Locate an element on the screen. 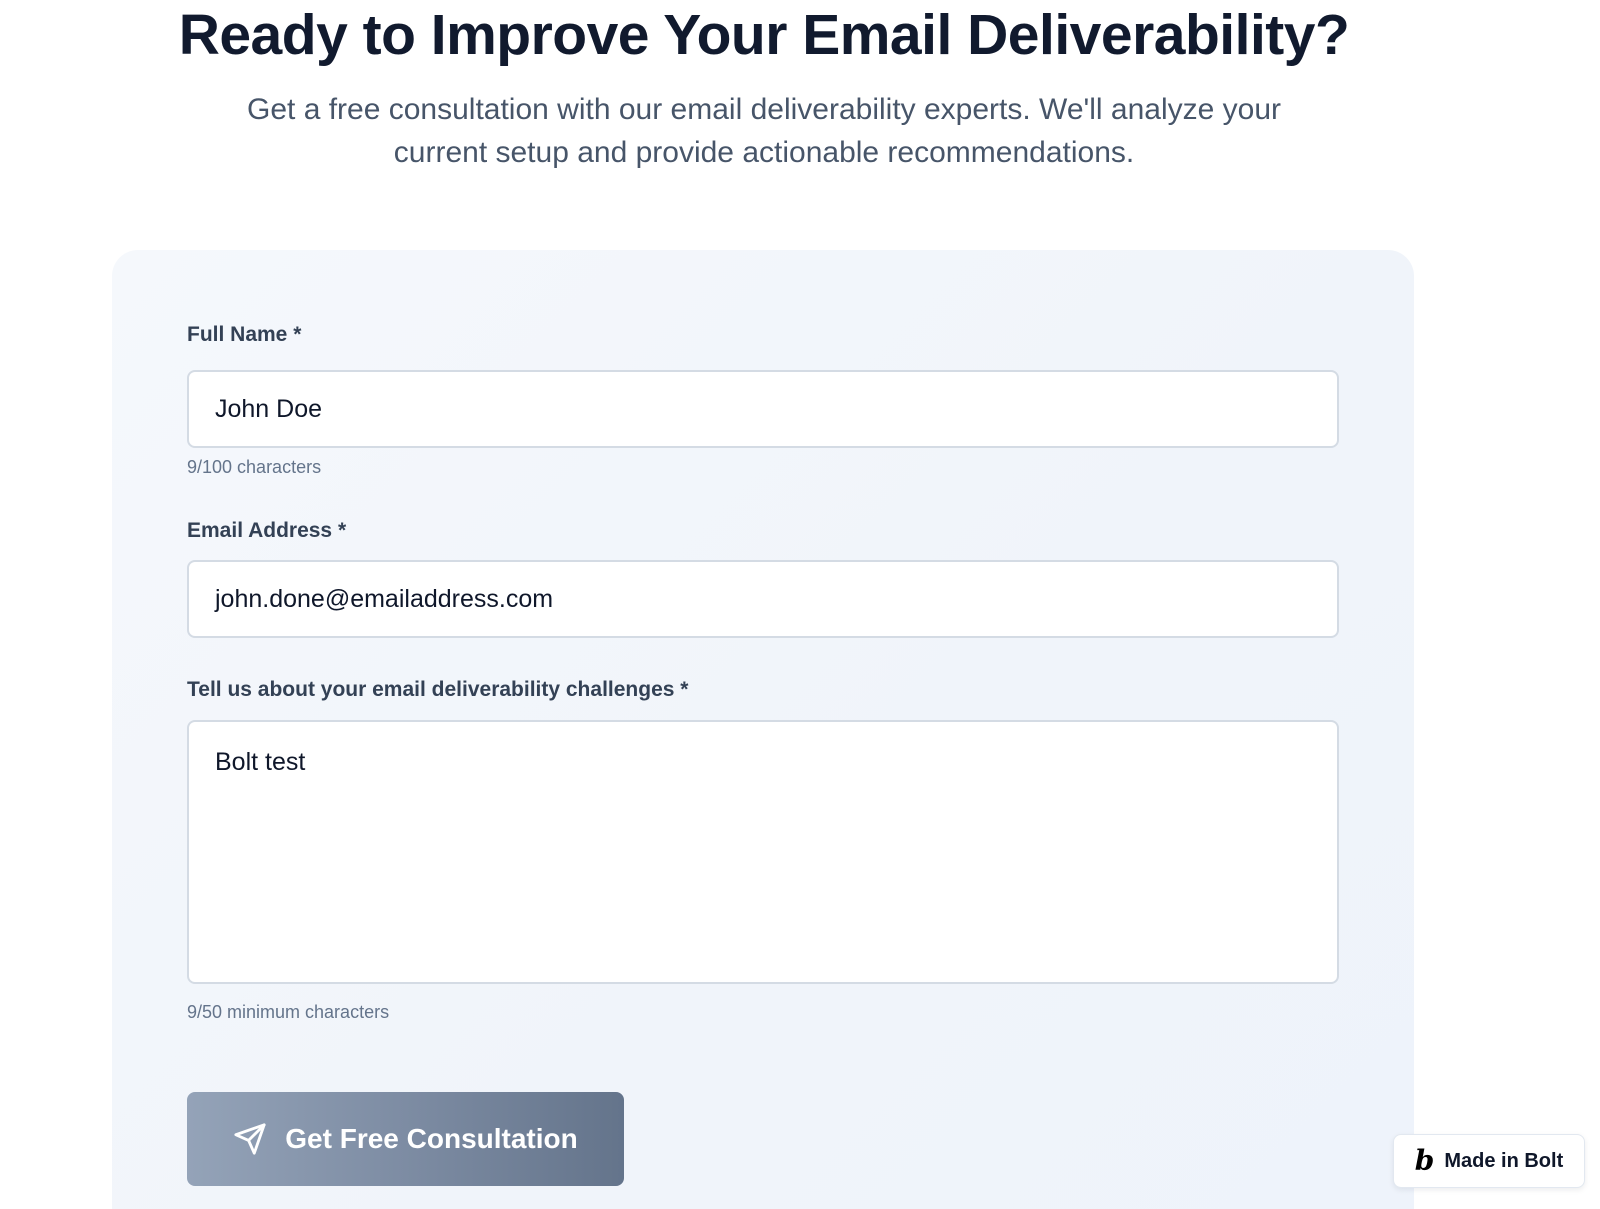 This screenshot has width=1600, height=1209. email-value: john.done@emailaddress.com is located at coordinates (384, 598).